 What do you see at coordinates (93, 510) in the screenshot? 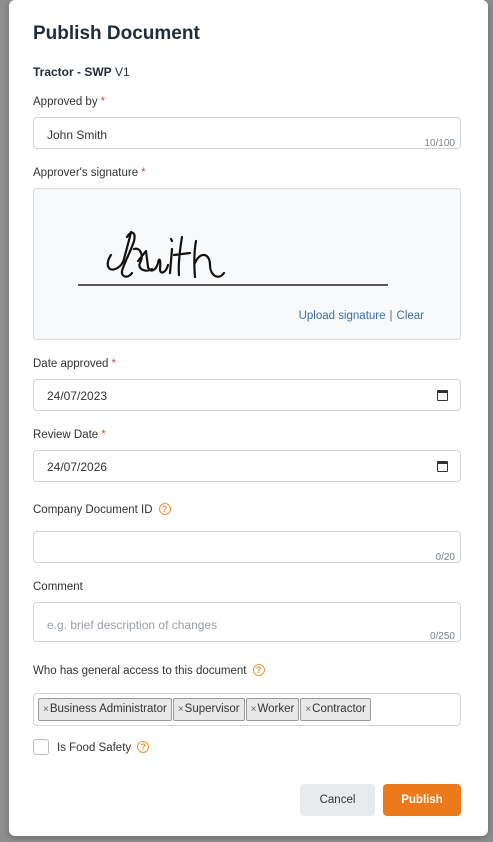
I see `company-document-id-label-text: Company Document ID` at bounding box center [93, 510].